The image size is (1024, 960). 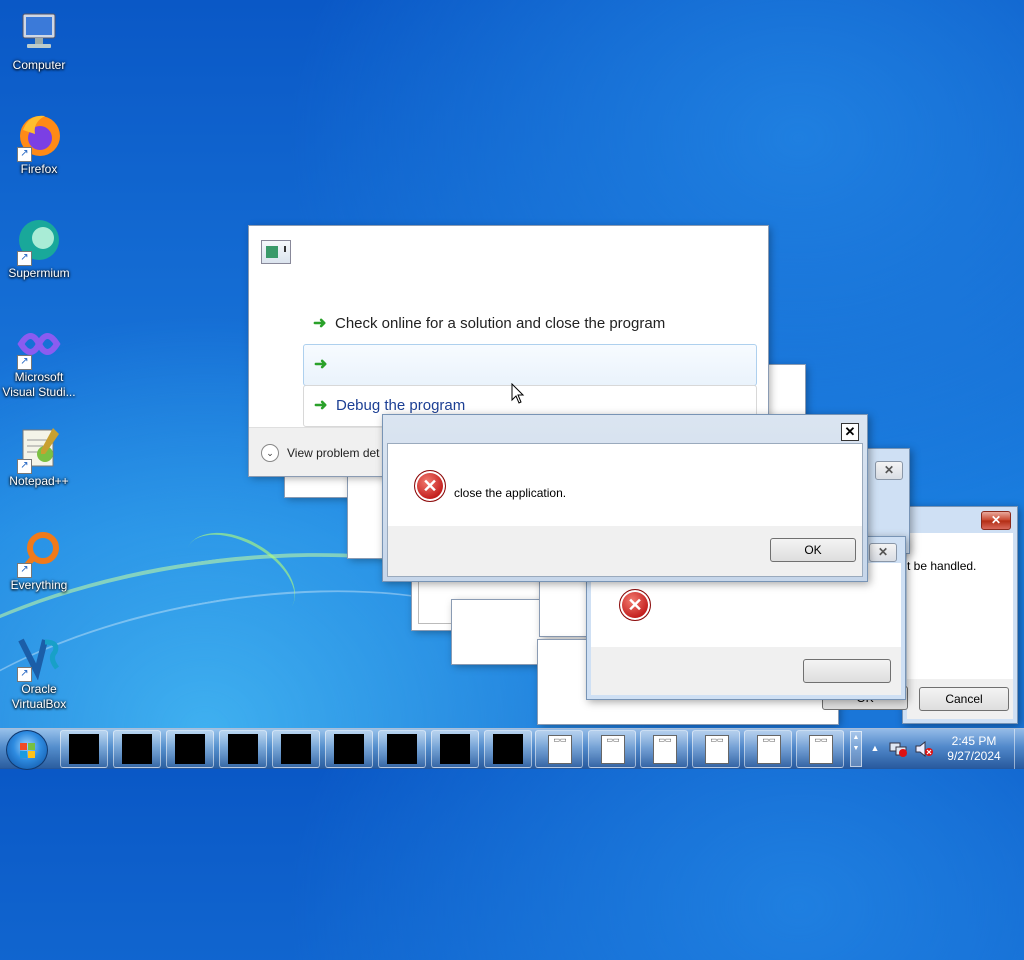 What do you see at coordinates (898, 749) in the screenshot?
I see `network-icon` at bounding box center [898, 749].